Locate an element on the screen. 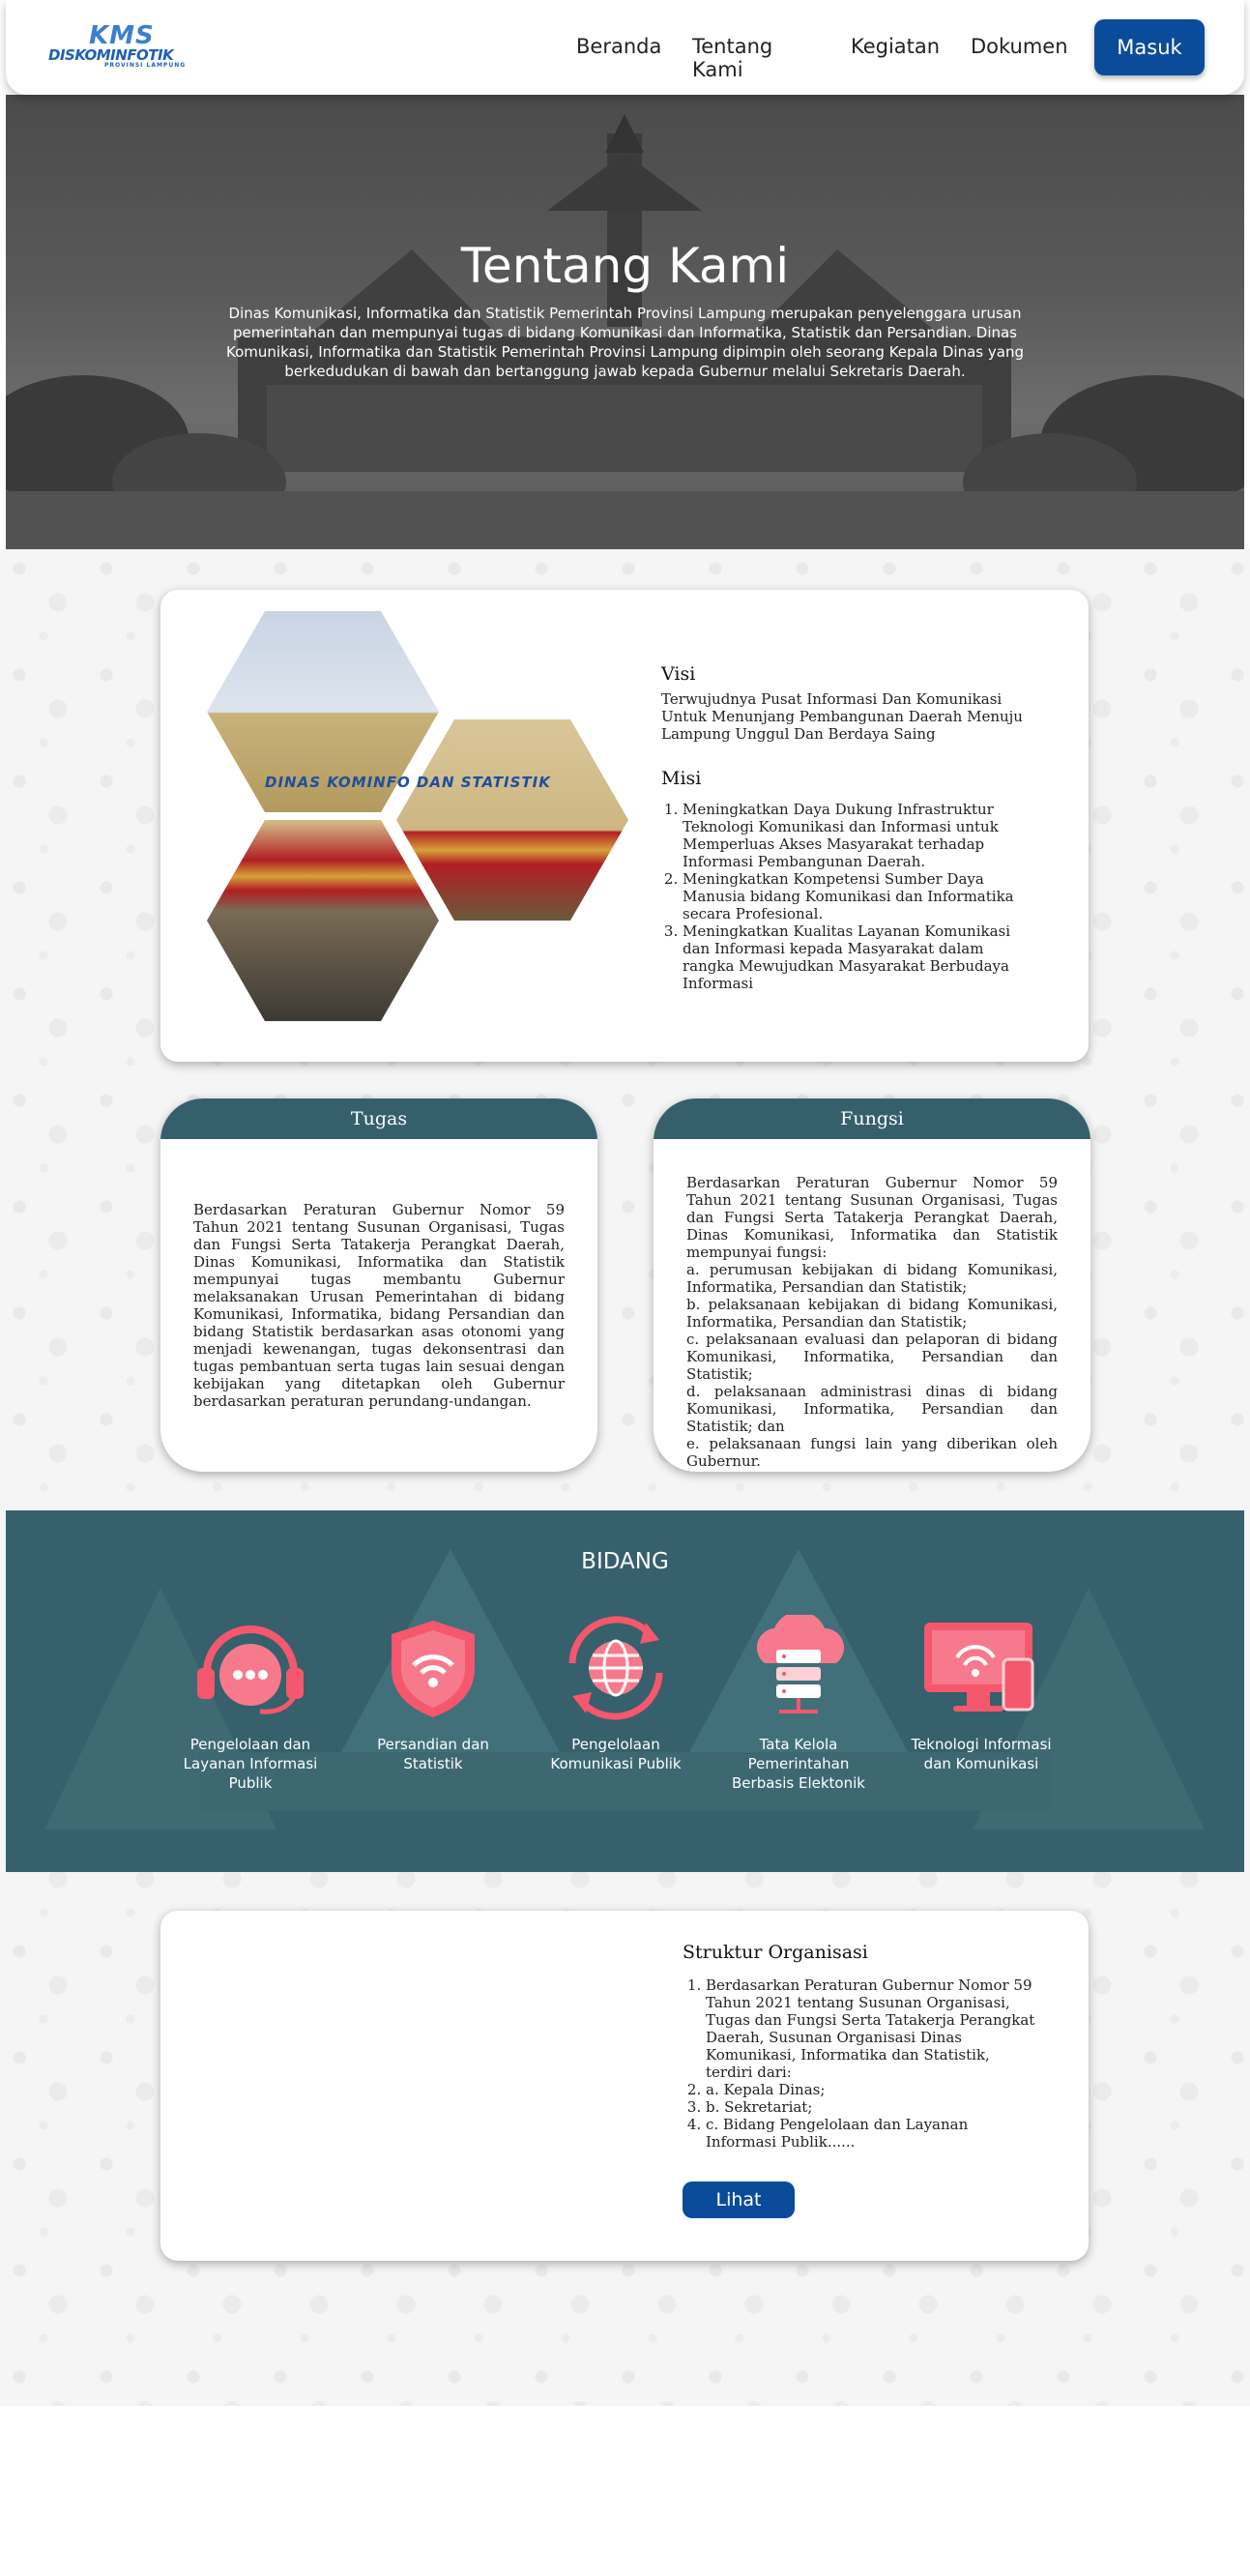 Image resolution: width=1250 pixels, height=2576 pixels. bidang-title: BIDANG is located at coordinates (625, 1561).